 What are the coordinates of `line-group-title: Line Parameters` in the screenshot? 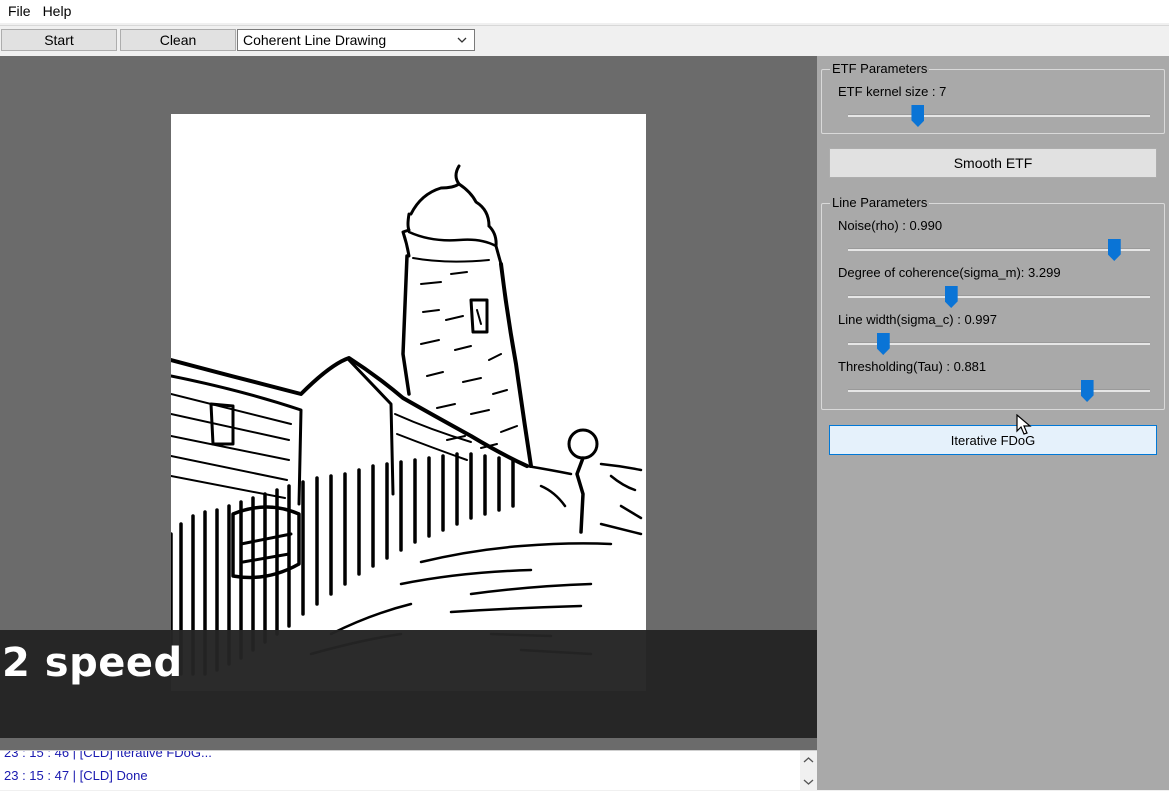 It's located at (880, 202).